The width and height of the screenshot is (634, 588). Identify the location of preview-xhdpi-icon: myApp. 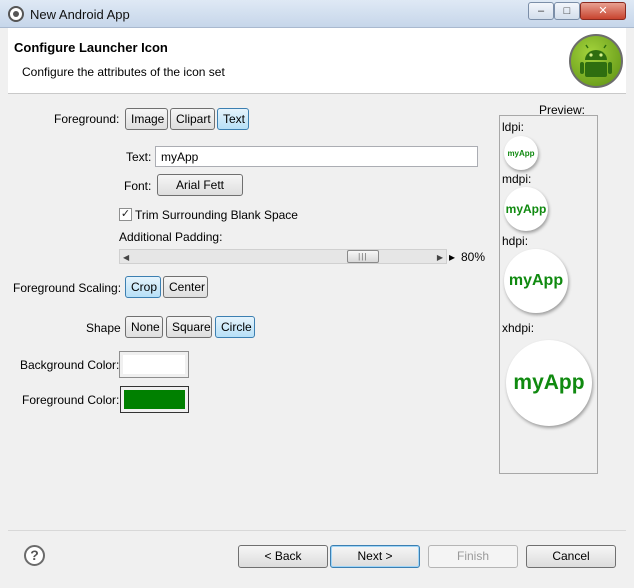
(549, 383).